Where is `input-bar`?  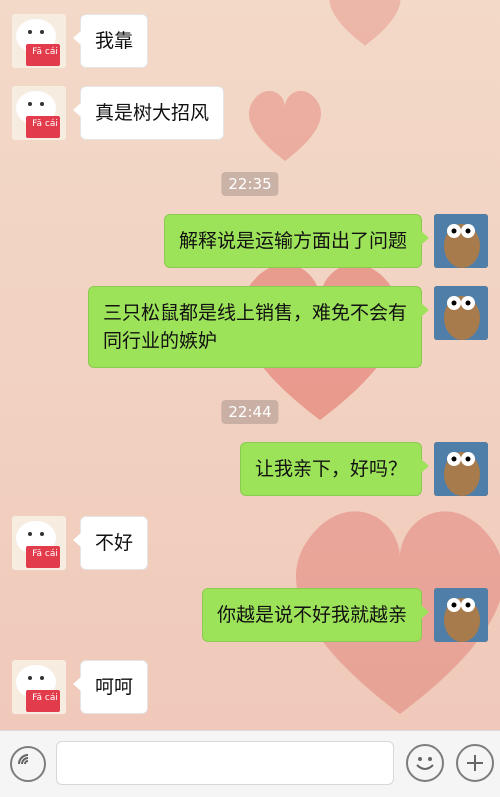 input-bar is located at coordinates (250, 763).